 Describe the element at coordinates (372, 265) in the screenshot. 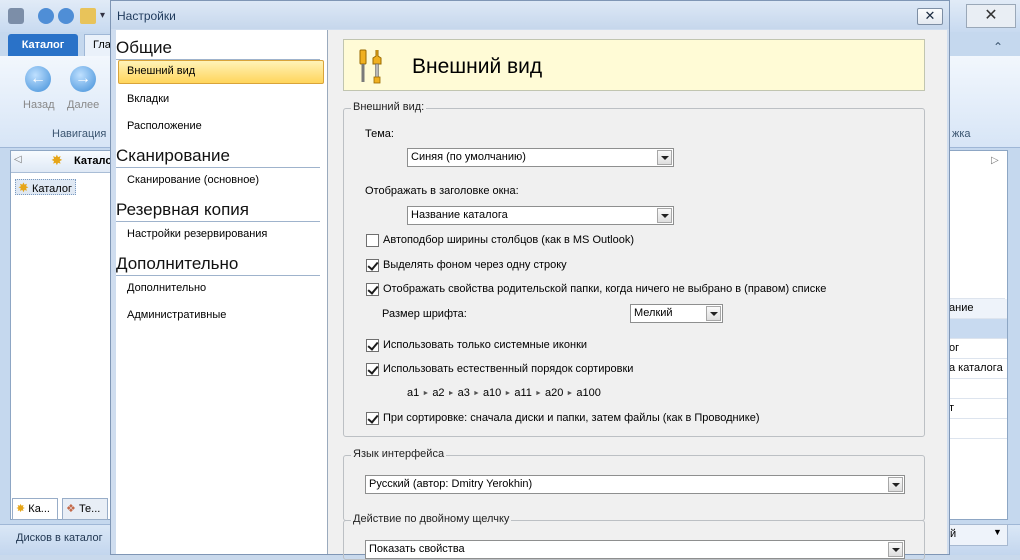

I see `alternate-rows-checkbox` at that location.